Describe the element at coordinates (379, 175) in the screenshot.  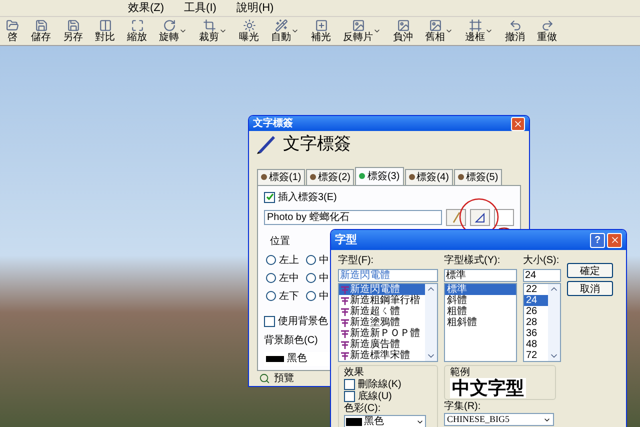
I see `tab: 標簽(3)` at that location.